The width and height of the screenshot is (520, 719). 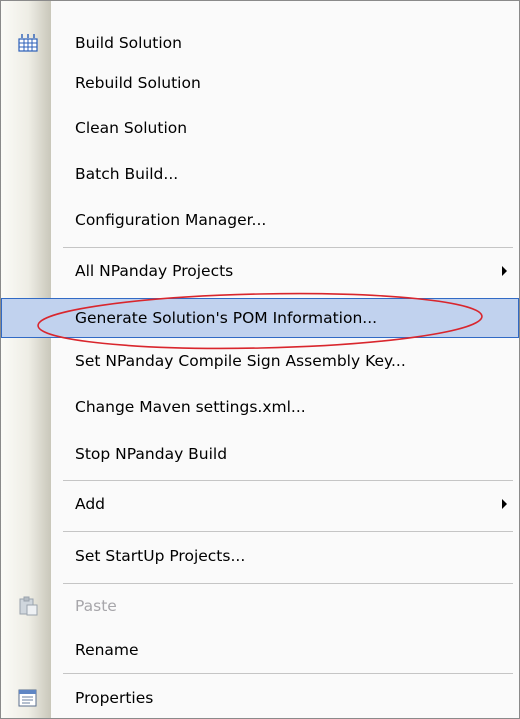 What do you see at coordinates (260, 454) in the screenshot?
I see `menu-item-stop-npanday-build: Stop NPanday Build` at bounding box center [260, 454].